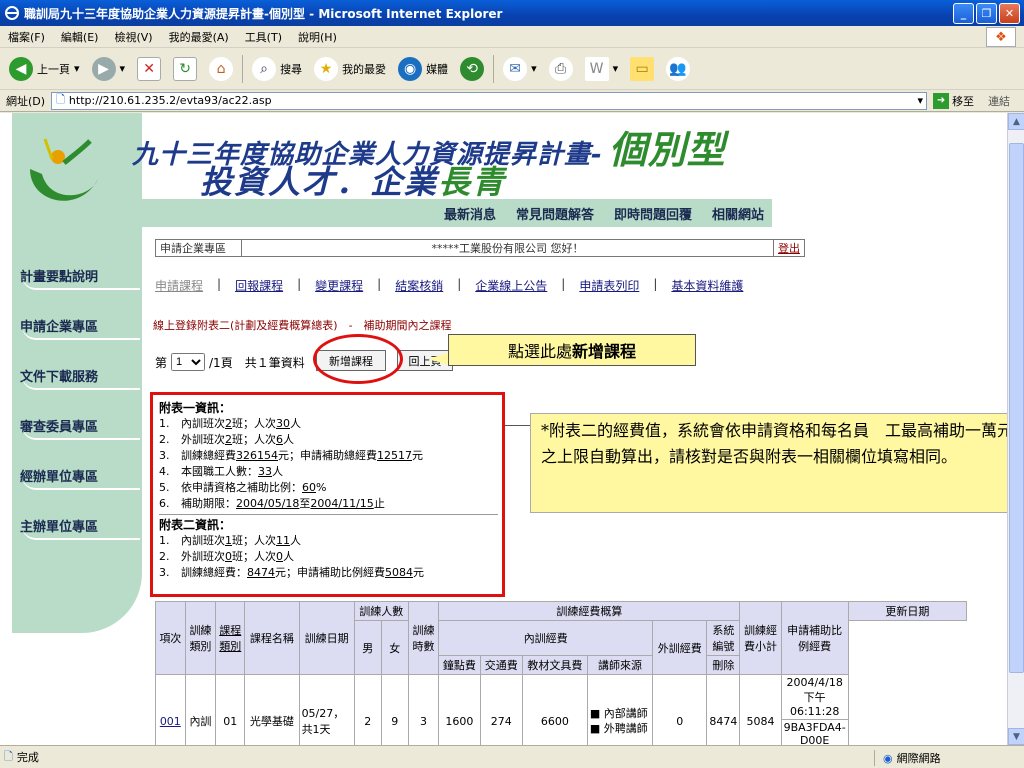 This screenshot has width=1024, height=768. Describe the element at coordinates (254, 556) in the screenshot. I see `label: 班；人次` at that location.